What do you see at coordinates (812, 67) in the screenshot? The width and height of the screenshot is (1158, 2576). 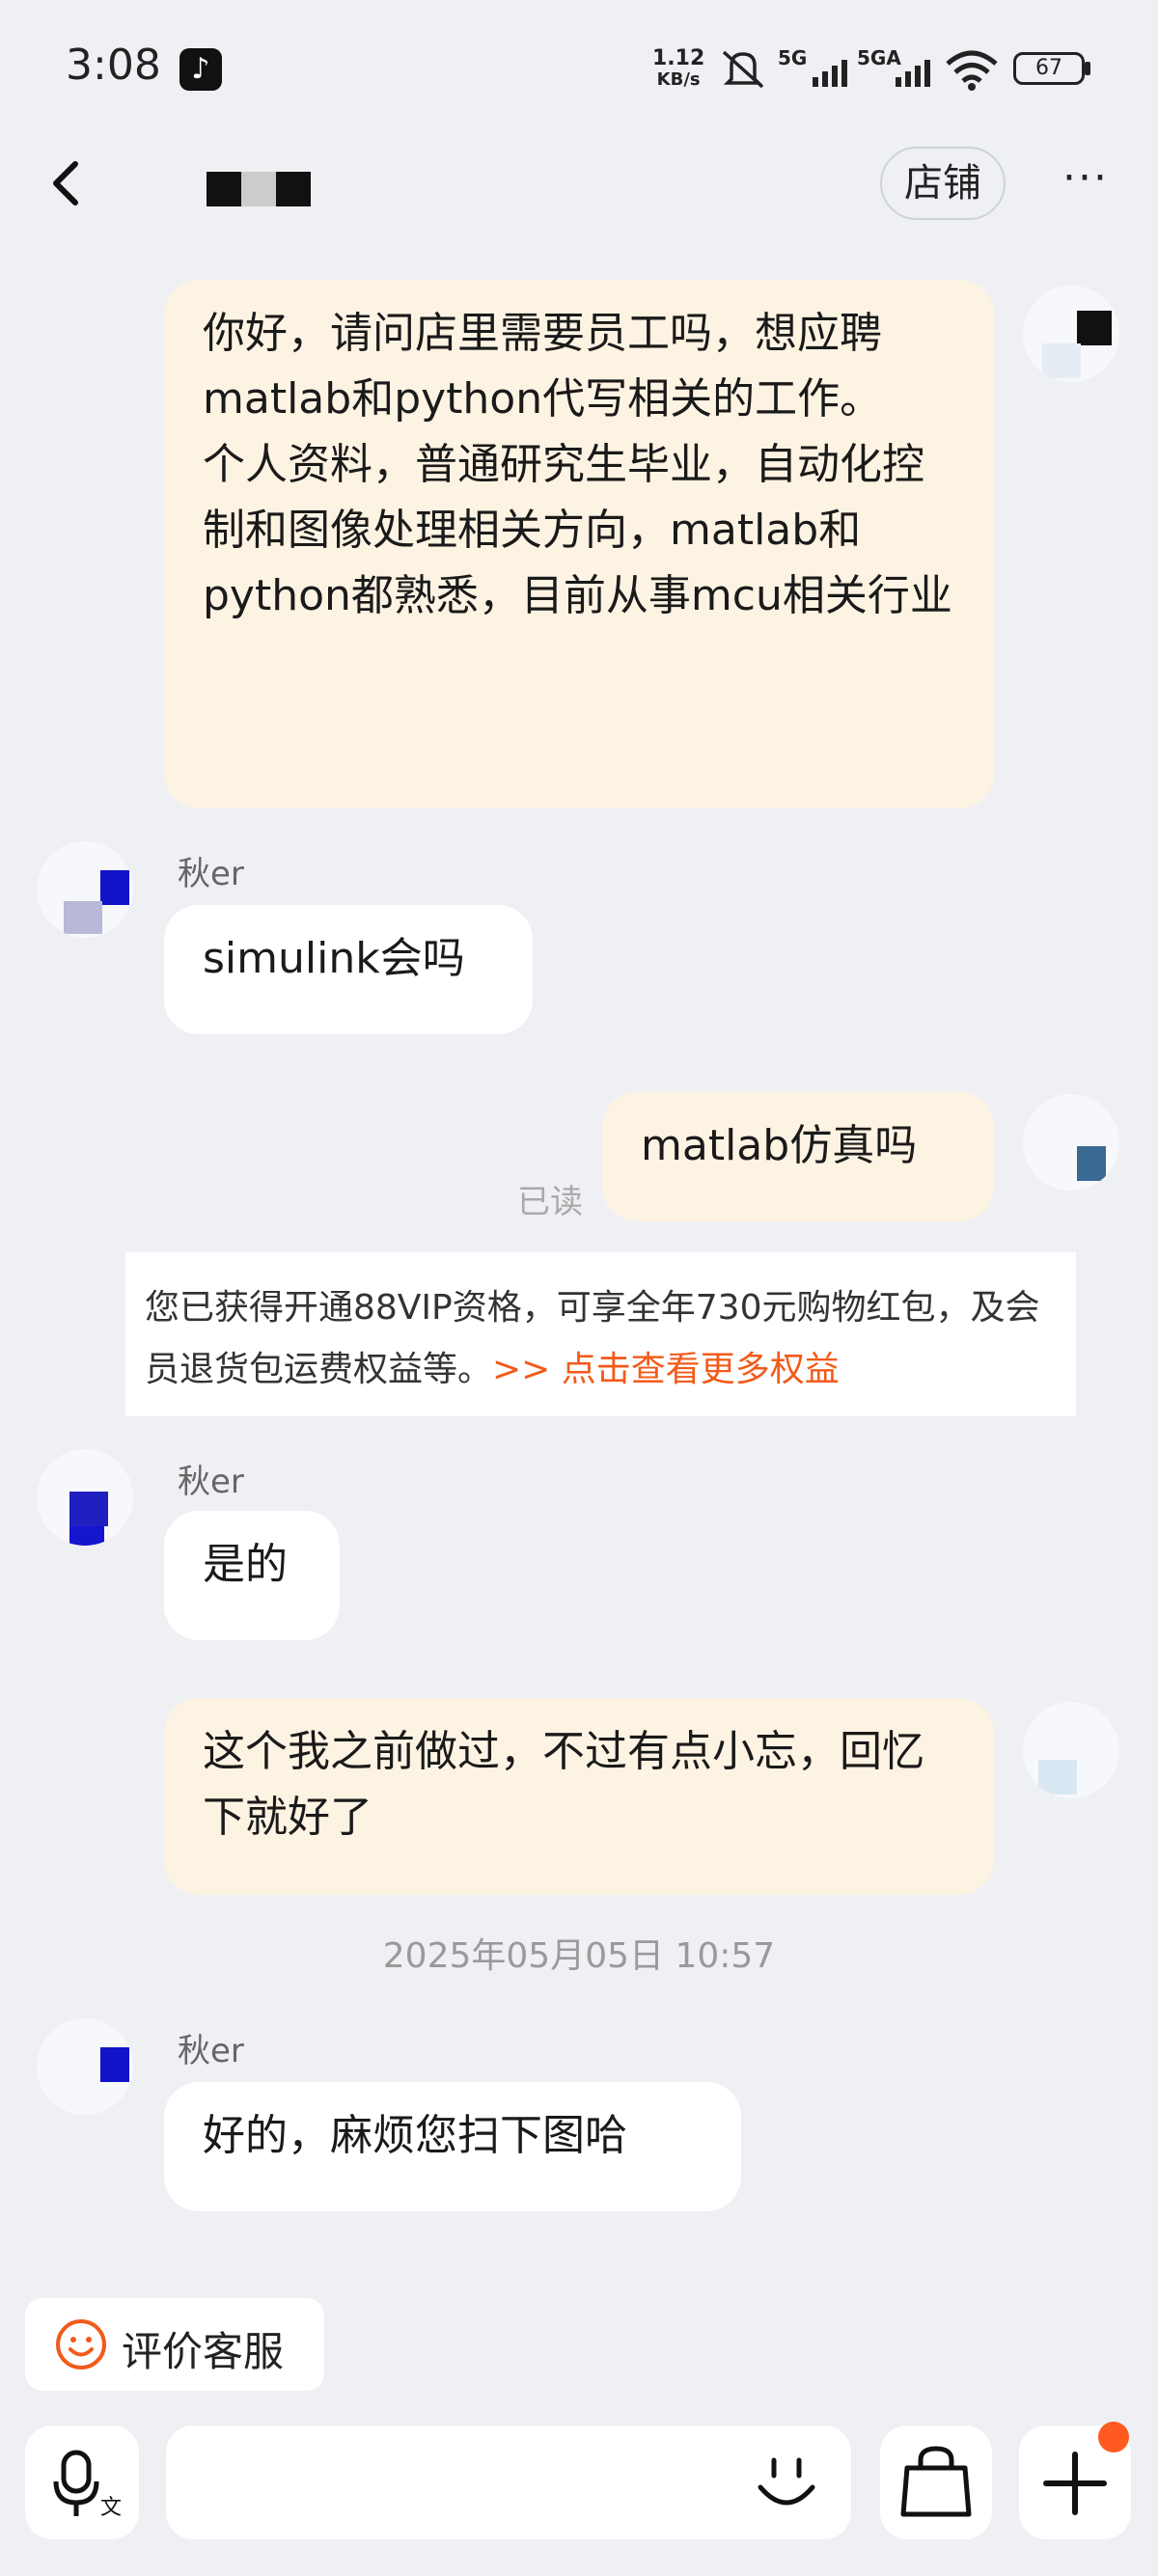 I see `signal-icon-1: 5G` at bounding box center [812, 67].